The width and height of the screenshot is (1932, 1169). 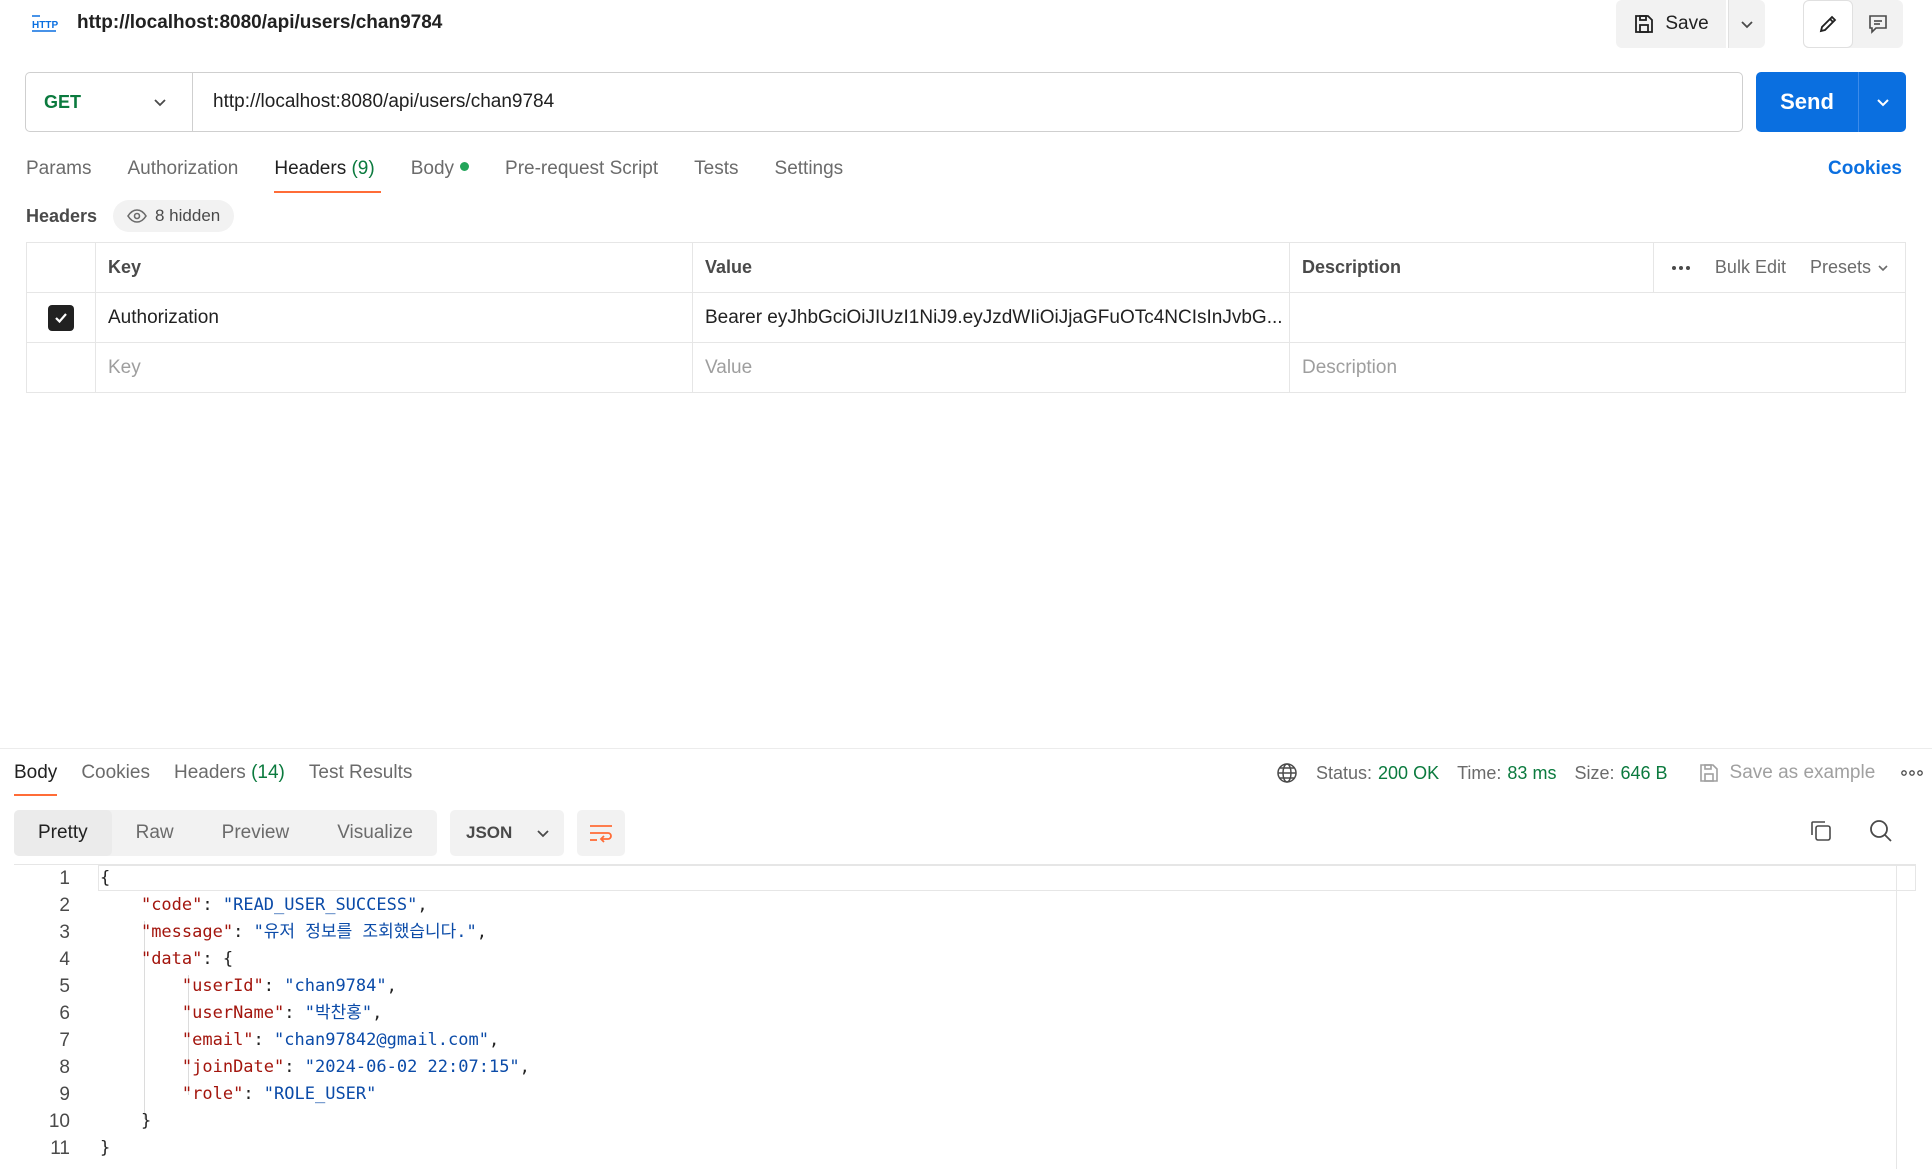 I want to click on response-tab-headers: Headers (14), so click(x=229, y=773).